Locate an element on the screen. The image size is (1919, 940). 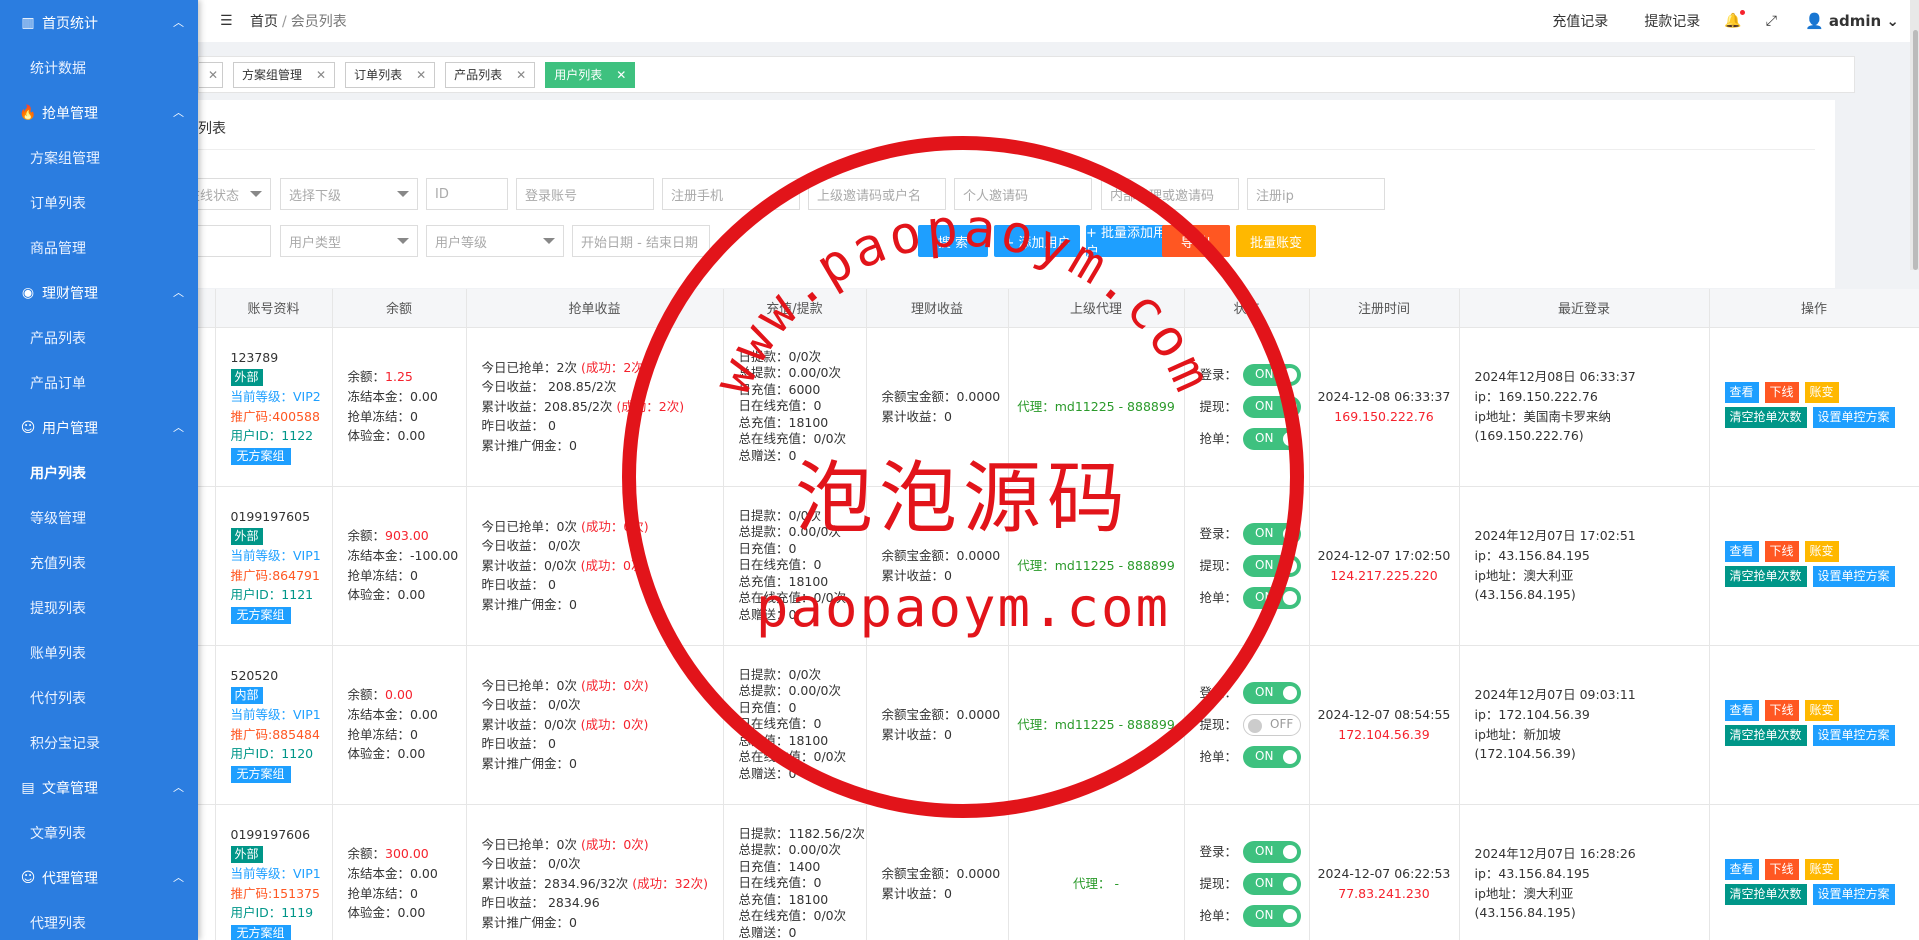
scrollbar is located at coordinates (1914, 135).